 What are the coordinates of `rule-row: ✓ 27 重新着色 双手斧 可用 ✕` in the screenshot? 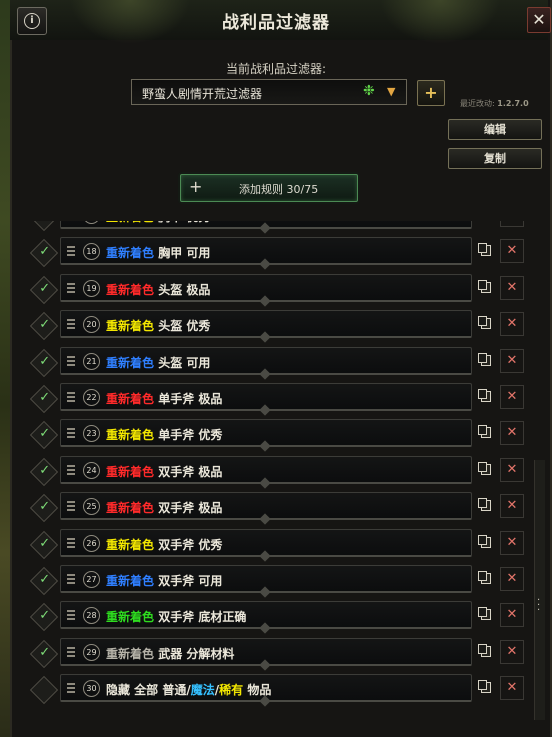 It's located at (282, 580).